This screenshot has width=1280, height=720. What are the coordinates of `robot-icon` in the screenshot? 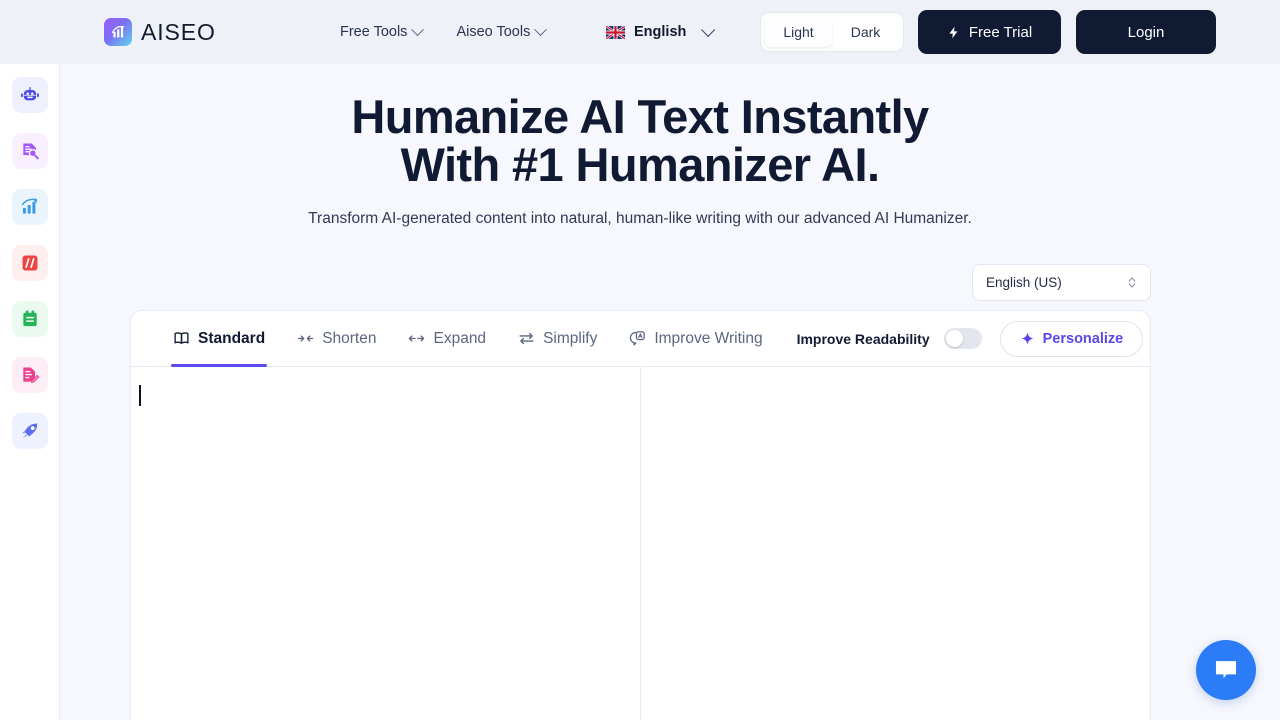 It's located at (29, 94).